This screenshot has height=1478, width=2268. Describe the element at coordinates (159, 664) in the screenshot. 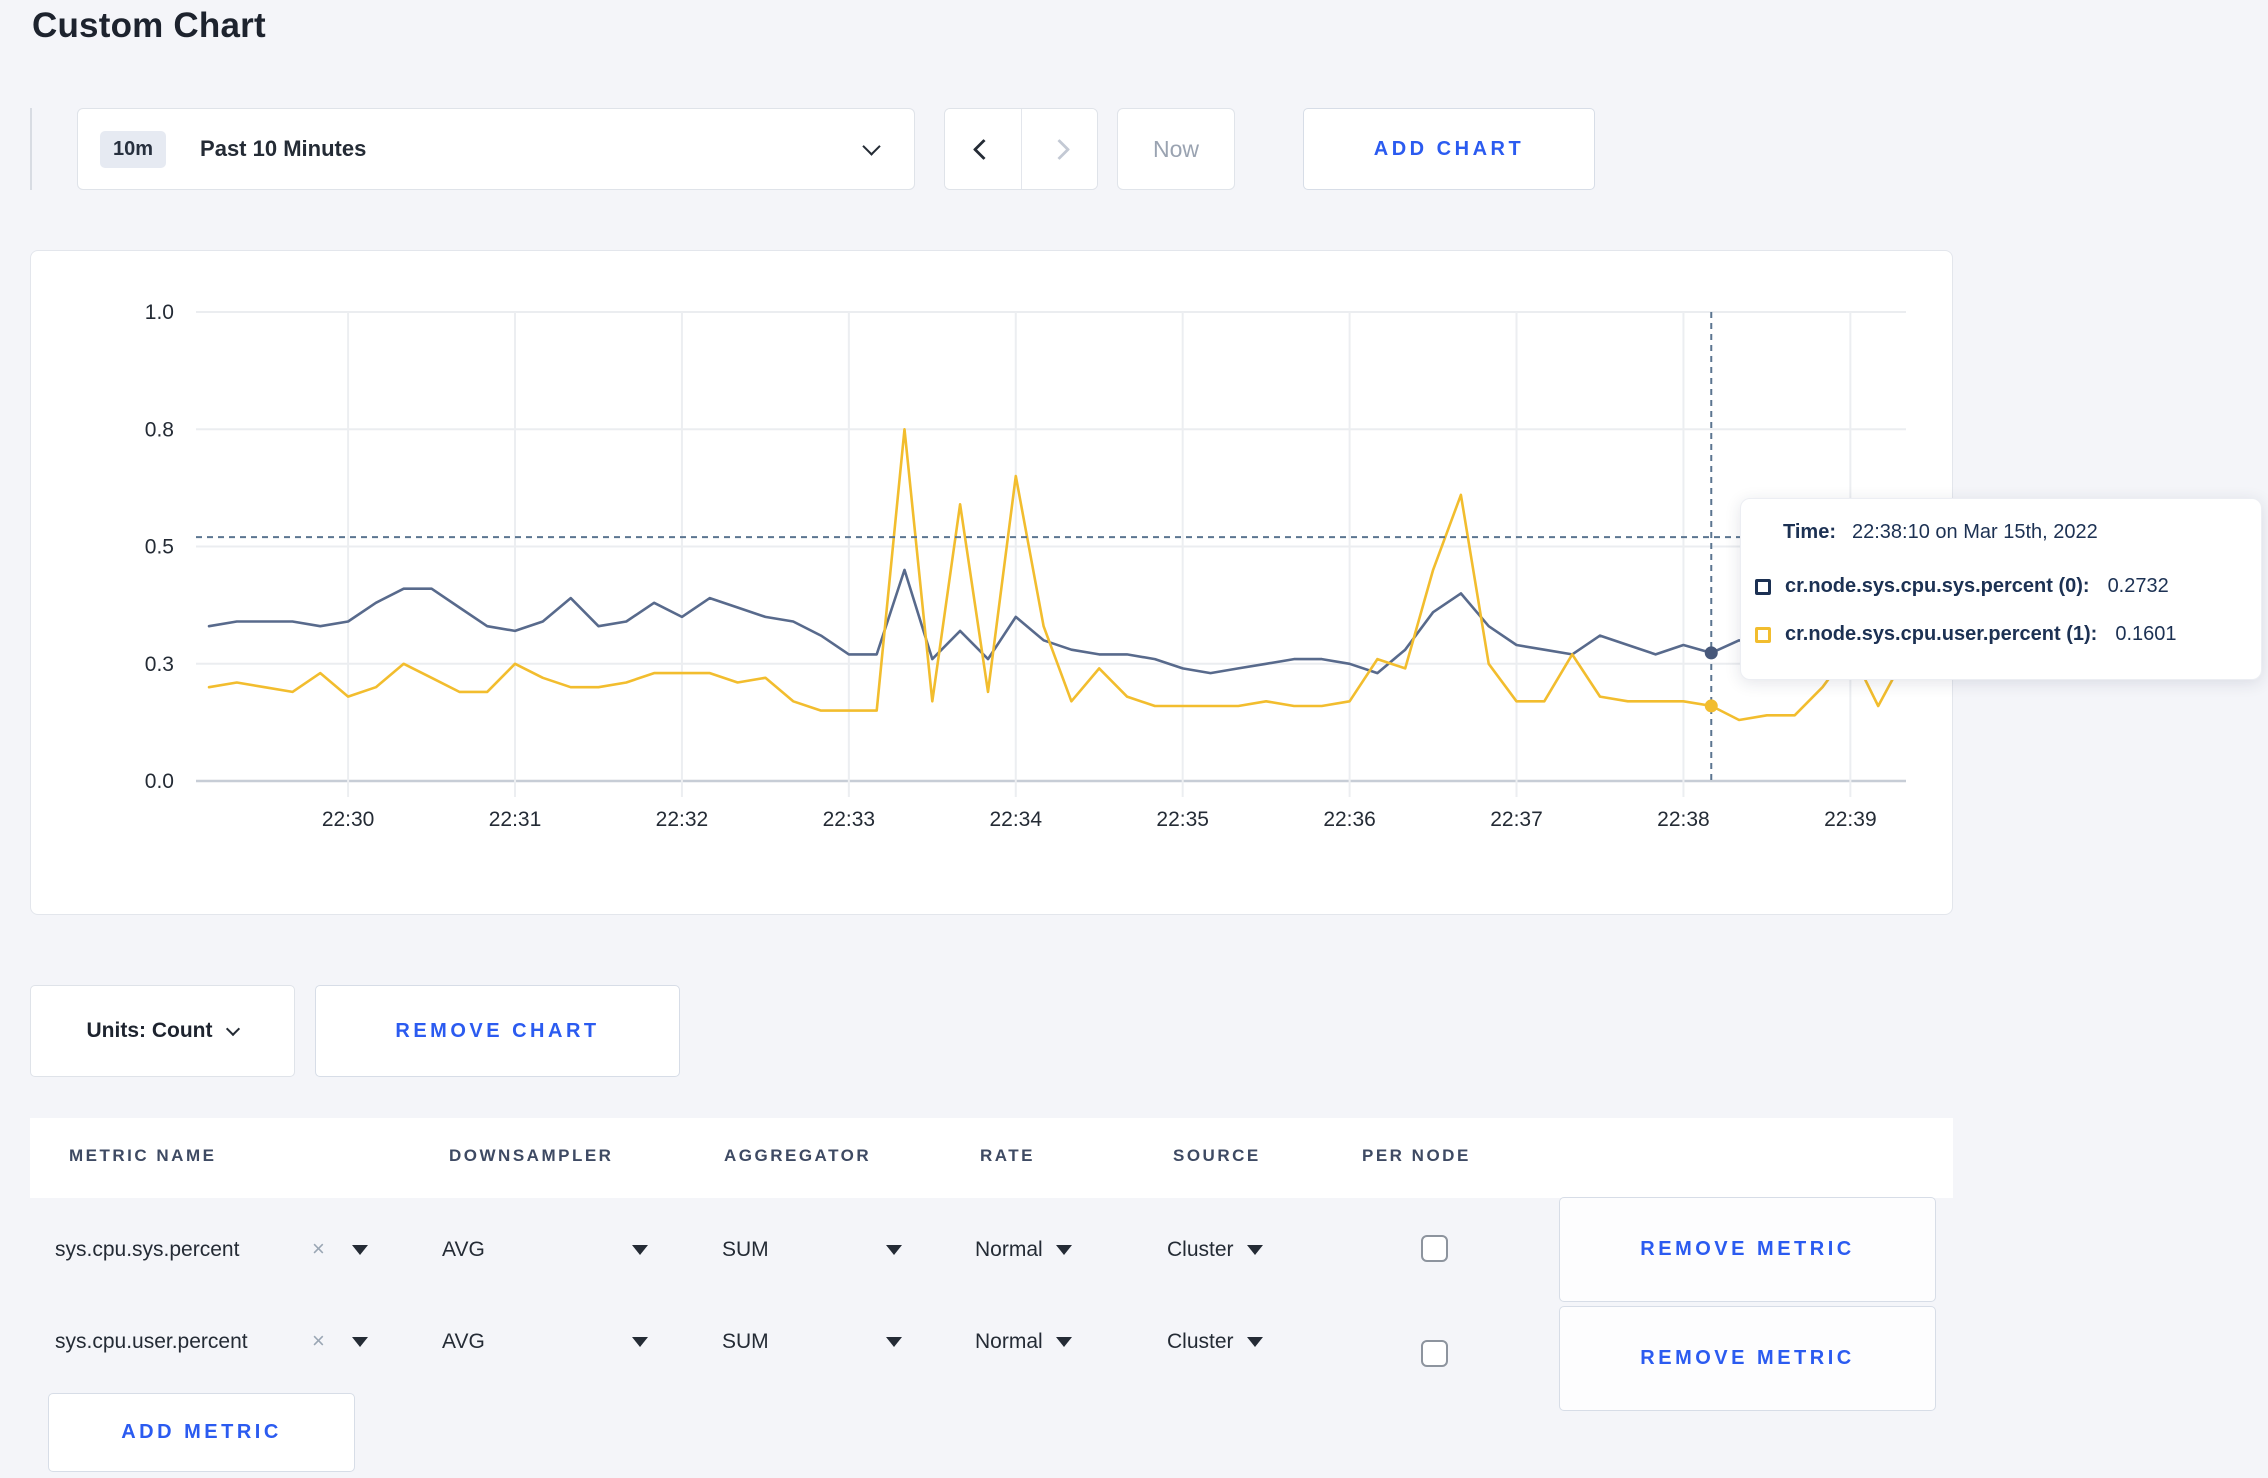

I see `svg-text: 0.3` at that location.